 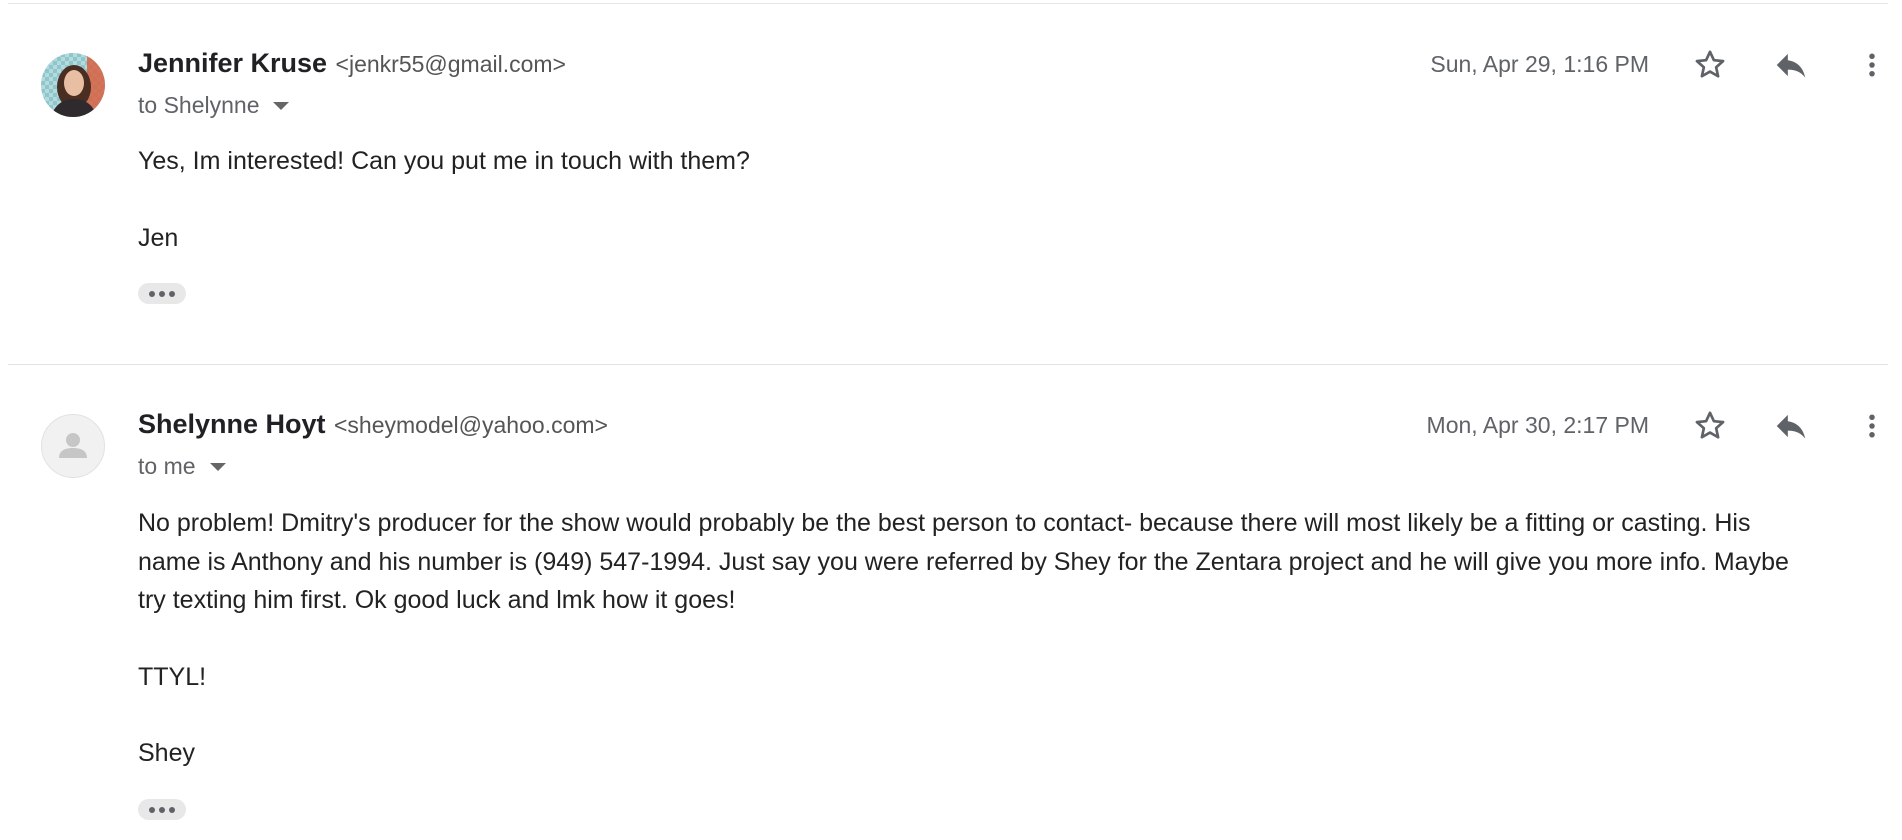 I want to click on sender-line: Jennifer Kruse <jenkr55@gmail.com>, so click(x=352, y=63).